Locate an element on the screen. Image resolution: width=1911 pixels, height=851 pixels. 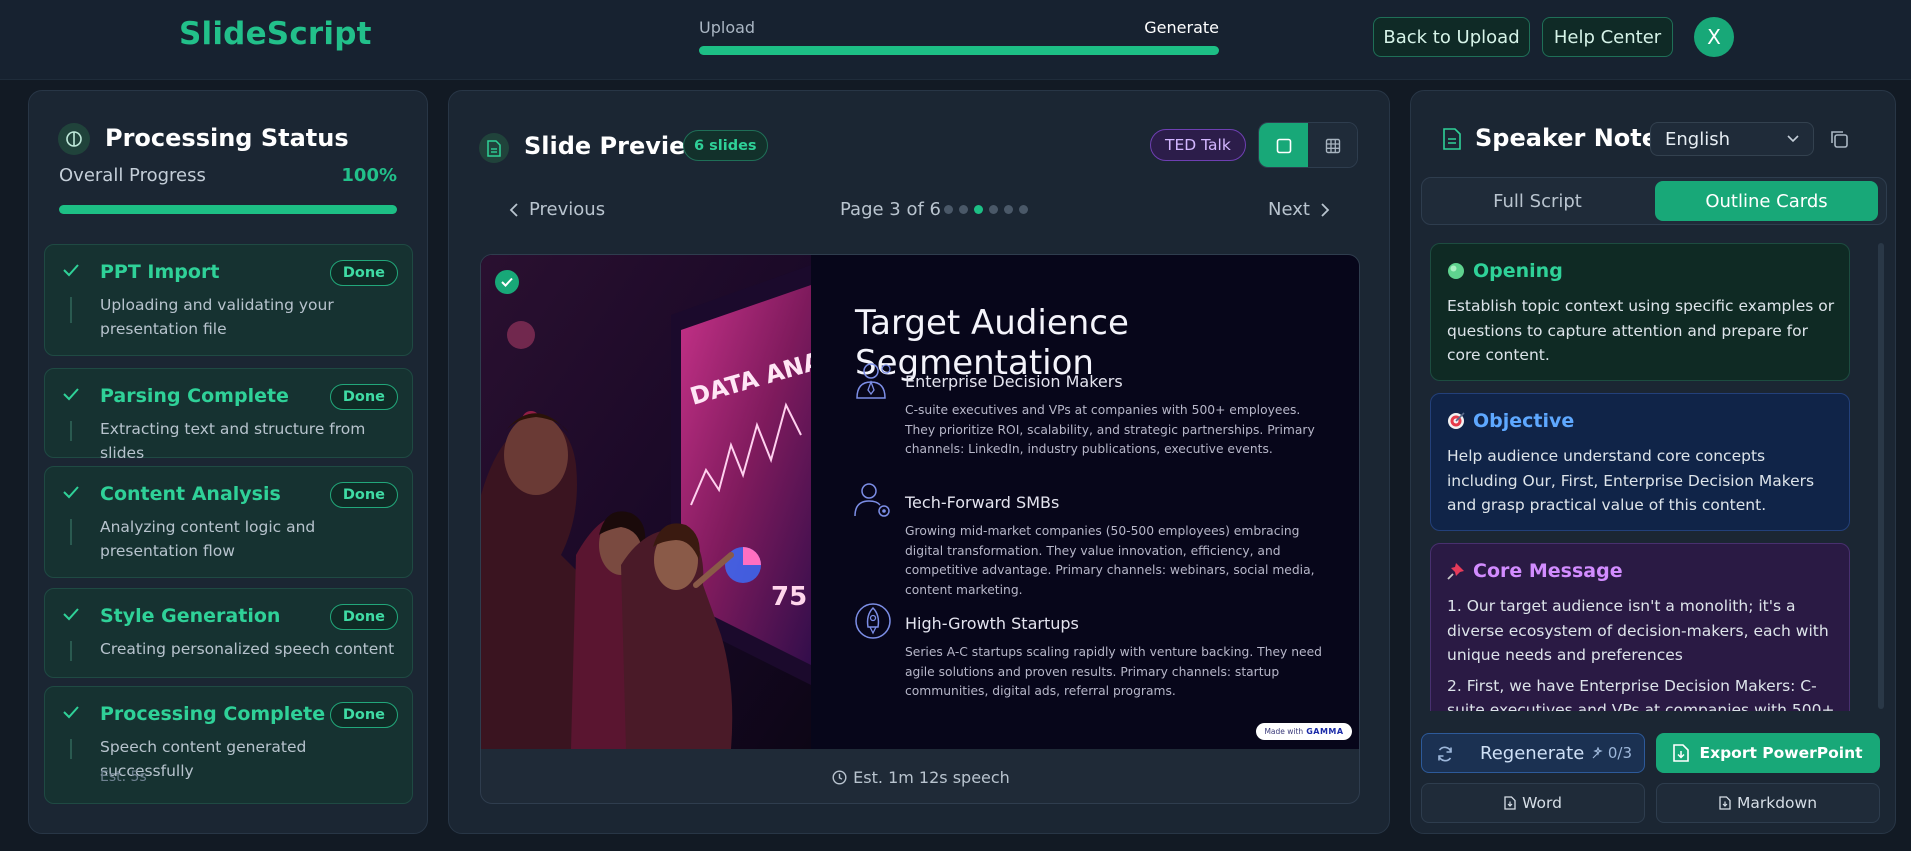
sparkle-icon is located at coordinates (1597, 753).